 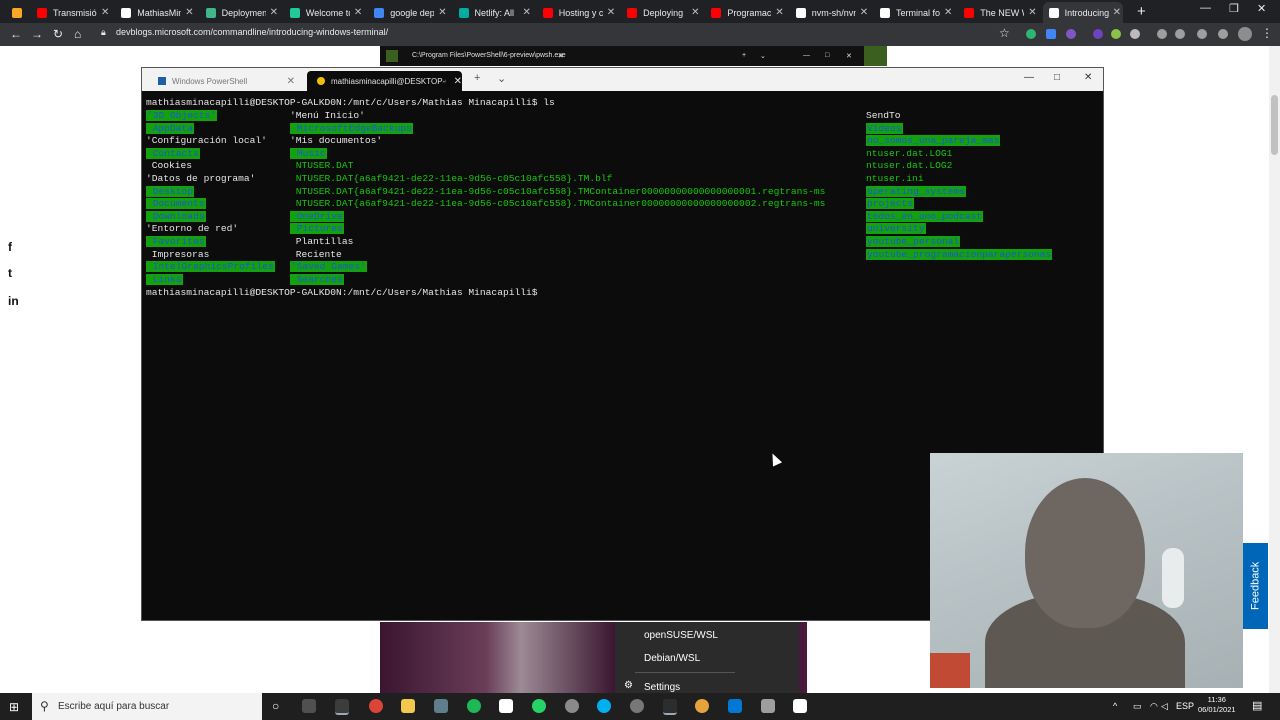 I want to click on facebook-share-icon: f, so click(x=10, y=247).